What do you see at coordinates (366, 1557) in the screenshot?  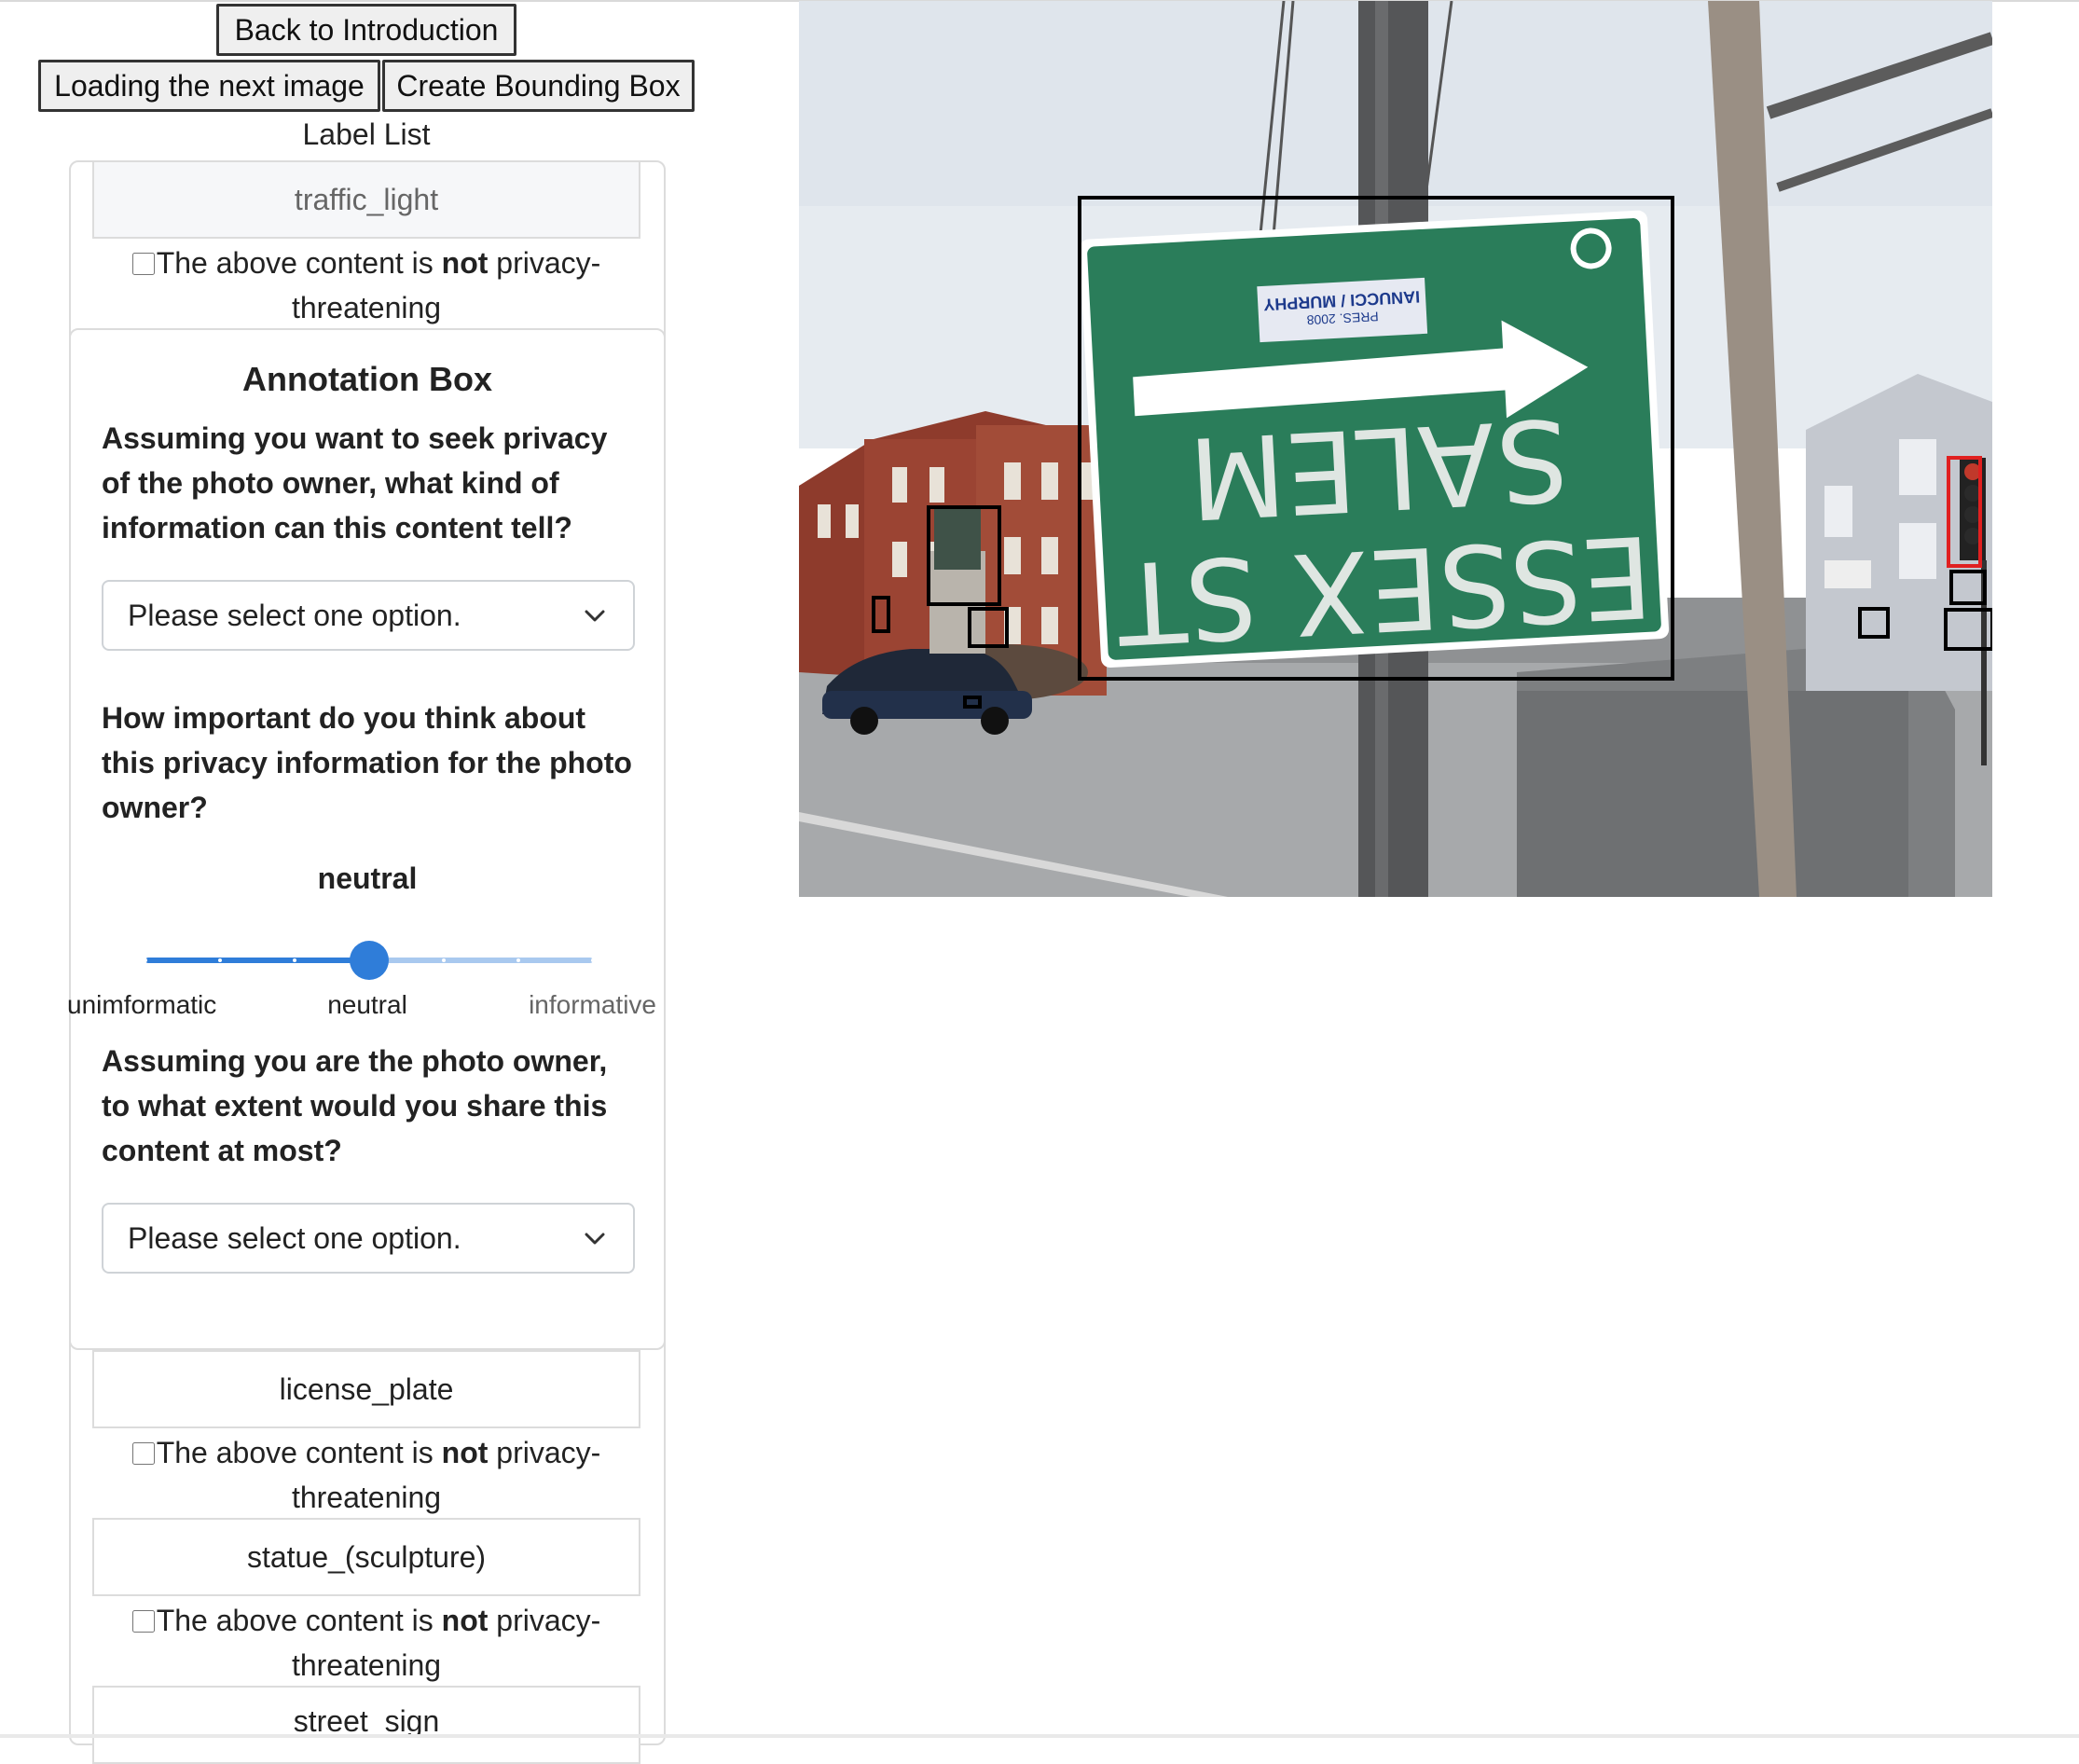 I see `label-item-statue: statue_(sculpture)` at bounding box center [366, 1557].